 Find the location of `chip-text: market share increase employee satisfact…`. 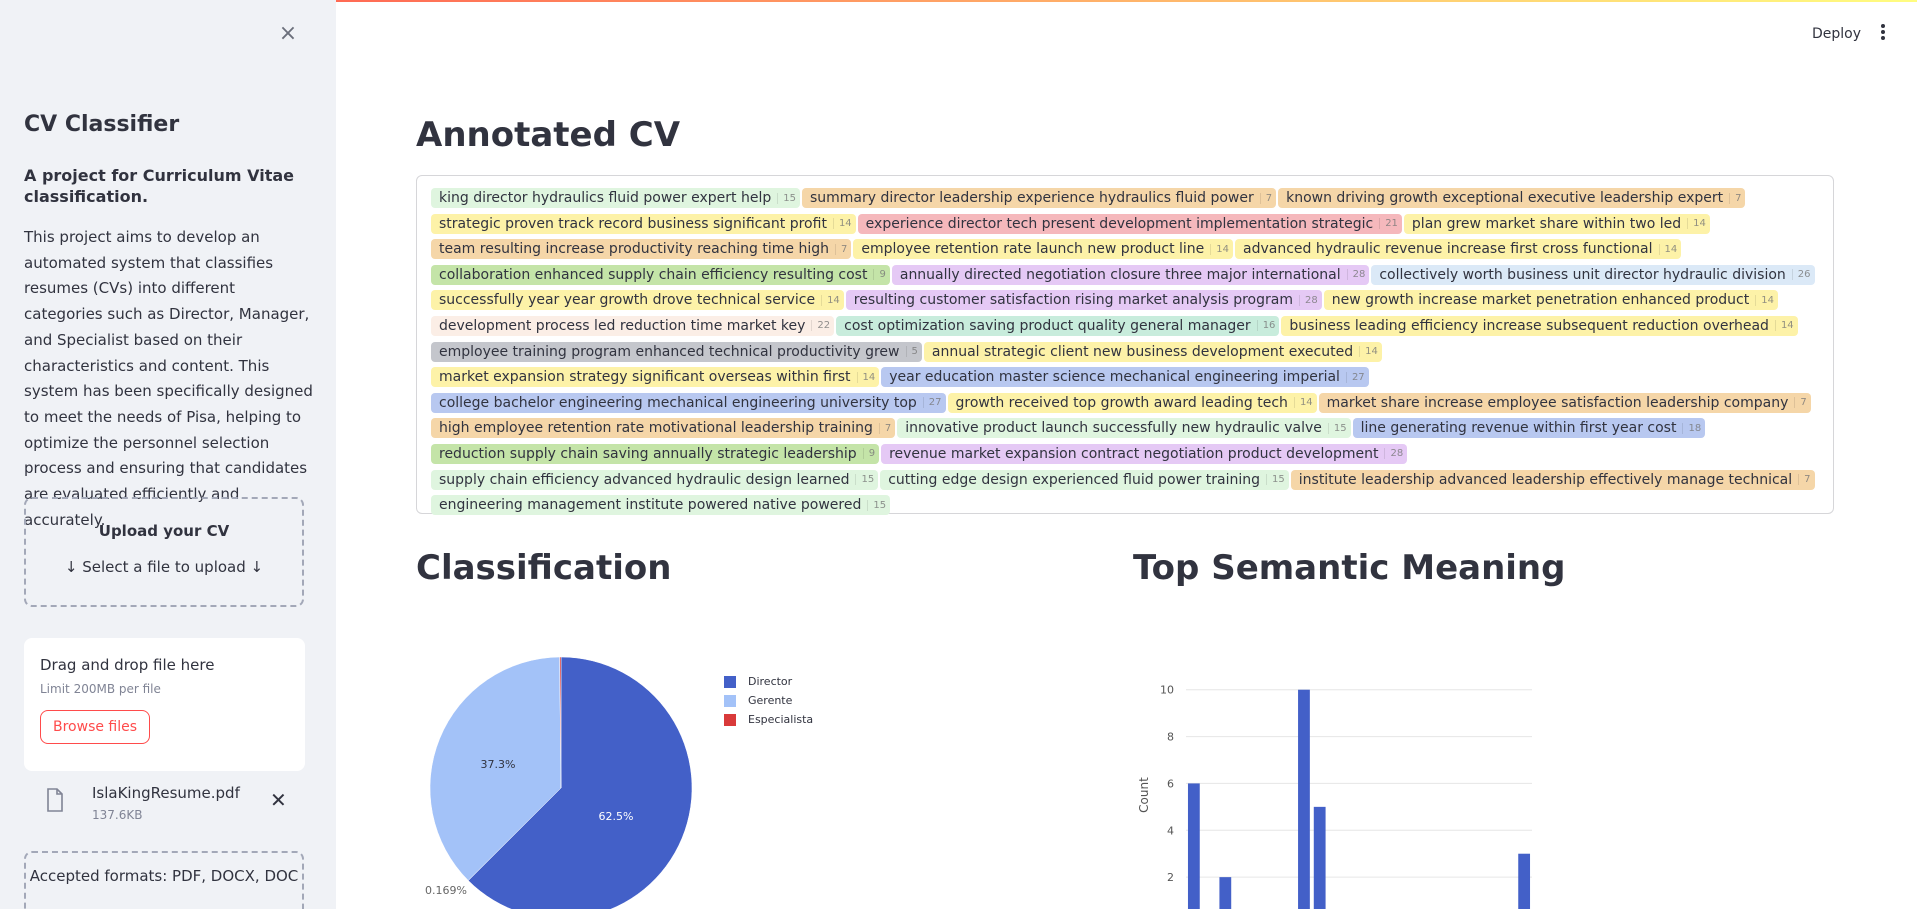

chip-text: market share increase employee satisfact… is located at coordinates (1557, 402).